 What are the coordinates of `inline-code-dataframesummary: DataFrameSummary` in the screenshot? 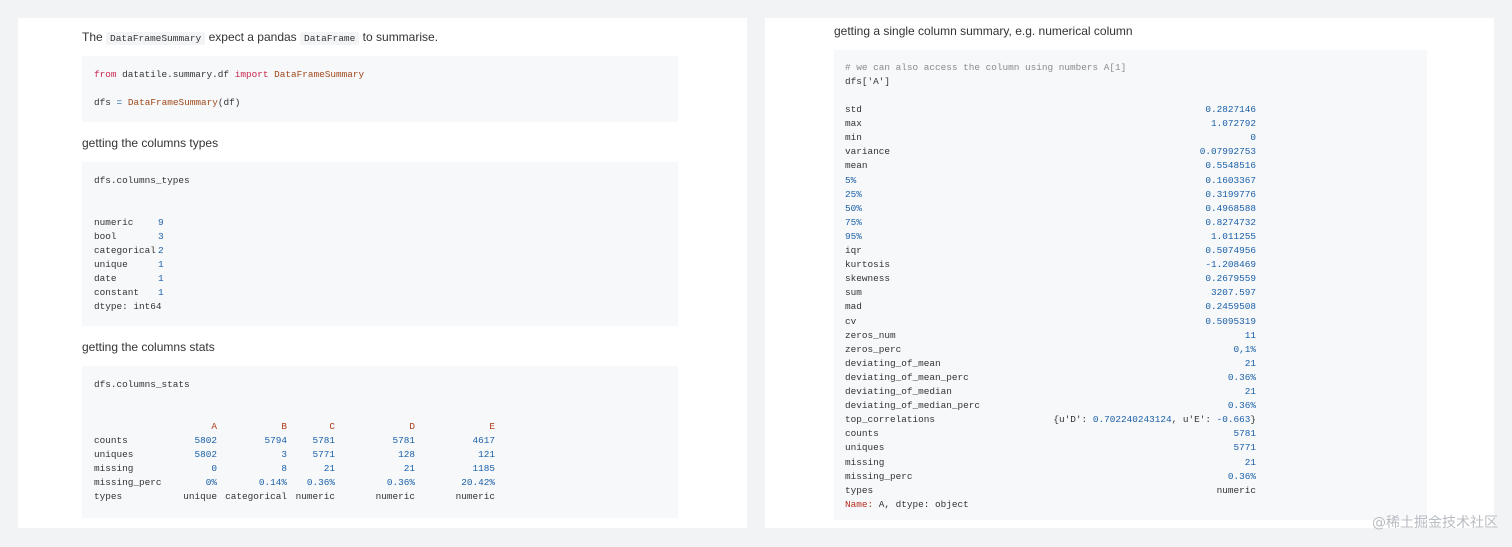 It's located at (156, 38).